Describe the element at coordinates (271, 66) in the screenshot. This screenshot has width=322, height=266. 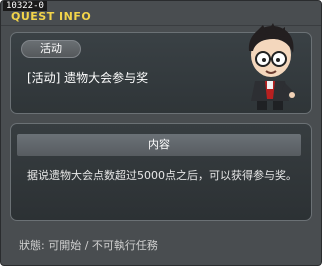
I see `npc-avatar-icon` at that location.